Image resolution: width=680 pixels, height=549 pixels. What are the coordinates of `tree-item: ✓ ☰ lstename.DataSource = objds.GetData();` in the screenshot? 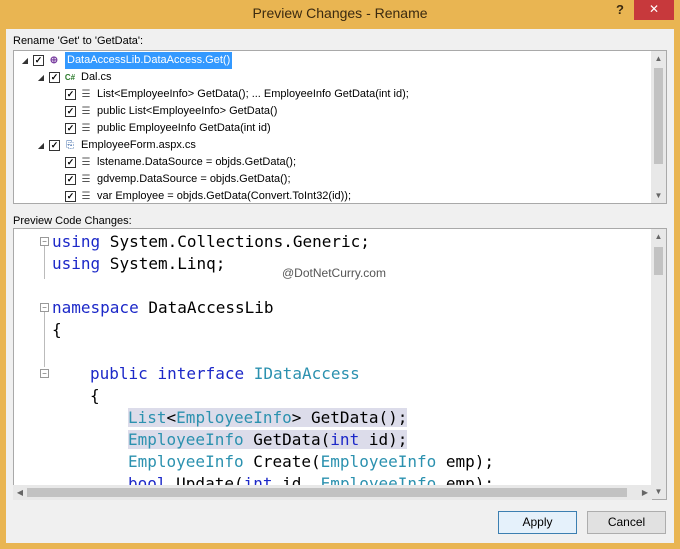 It's located at (174, 162).